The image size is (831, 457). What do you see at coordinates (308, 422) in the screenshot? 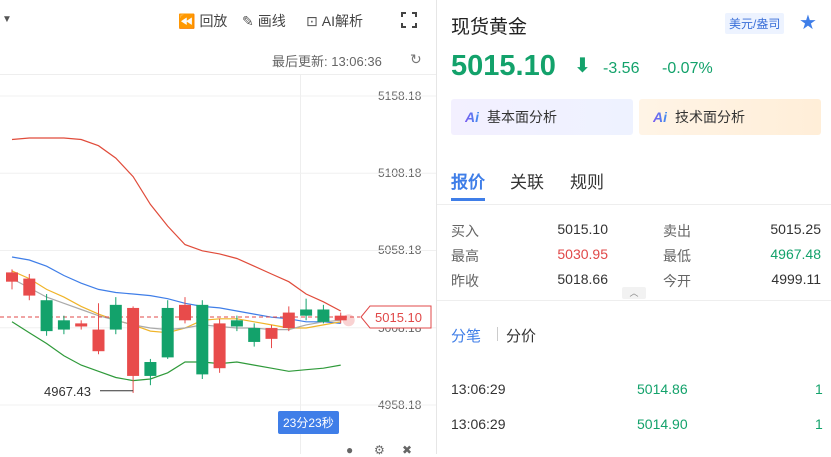
I see `countdown-timer: 23分23秒` at bounding box center [308, 422].